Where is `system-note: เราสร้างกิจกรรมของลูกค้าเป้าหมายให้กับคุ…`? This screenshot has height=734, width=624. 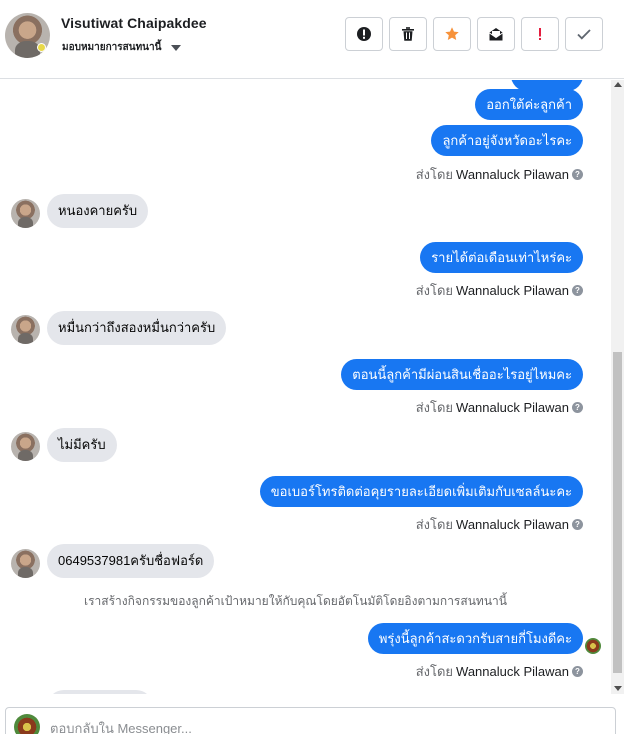
system-note: เราสร้างกิจกรรมของลูกค้าเป้าหมายให้กับคุ… is located at coordinates (295, 601).